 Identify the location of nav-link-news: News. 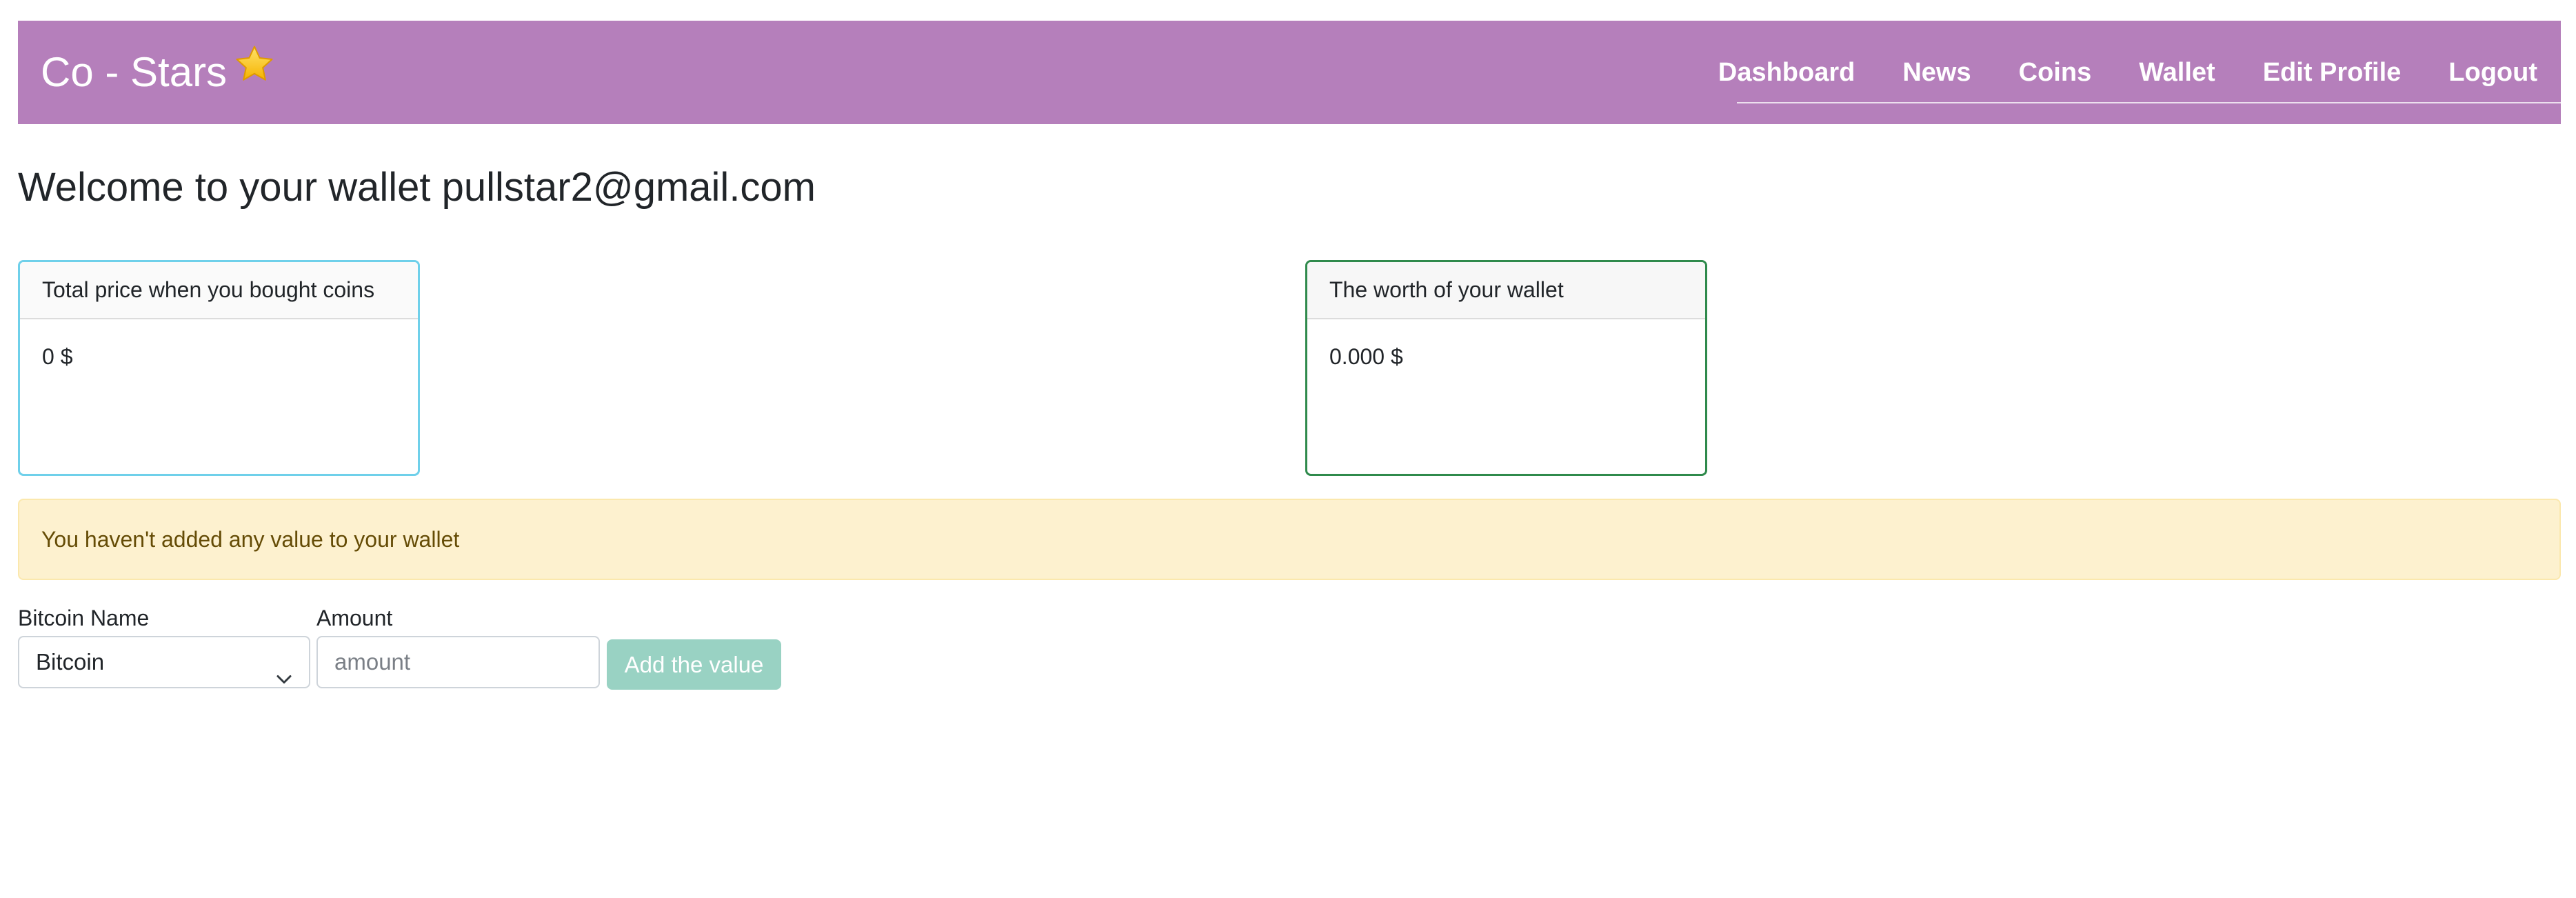
(1936, 73).